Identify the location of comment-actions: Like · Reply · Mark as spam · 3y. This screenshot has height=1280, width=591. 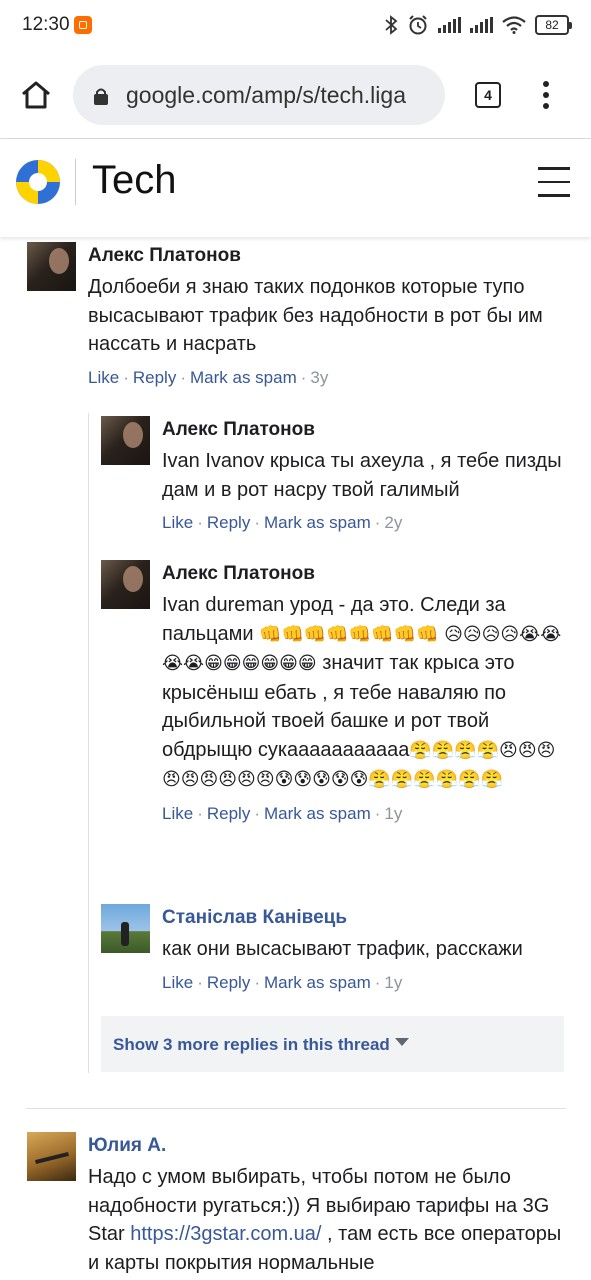
(208, 377).